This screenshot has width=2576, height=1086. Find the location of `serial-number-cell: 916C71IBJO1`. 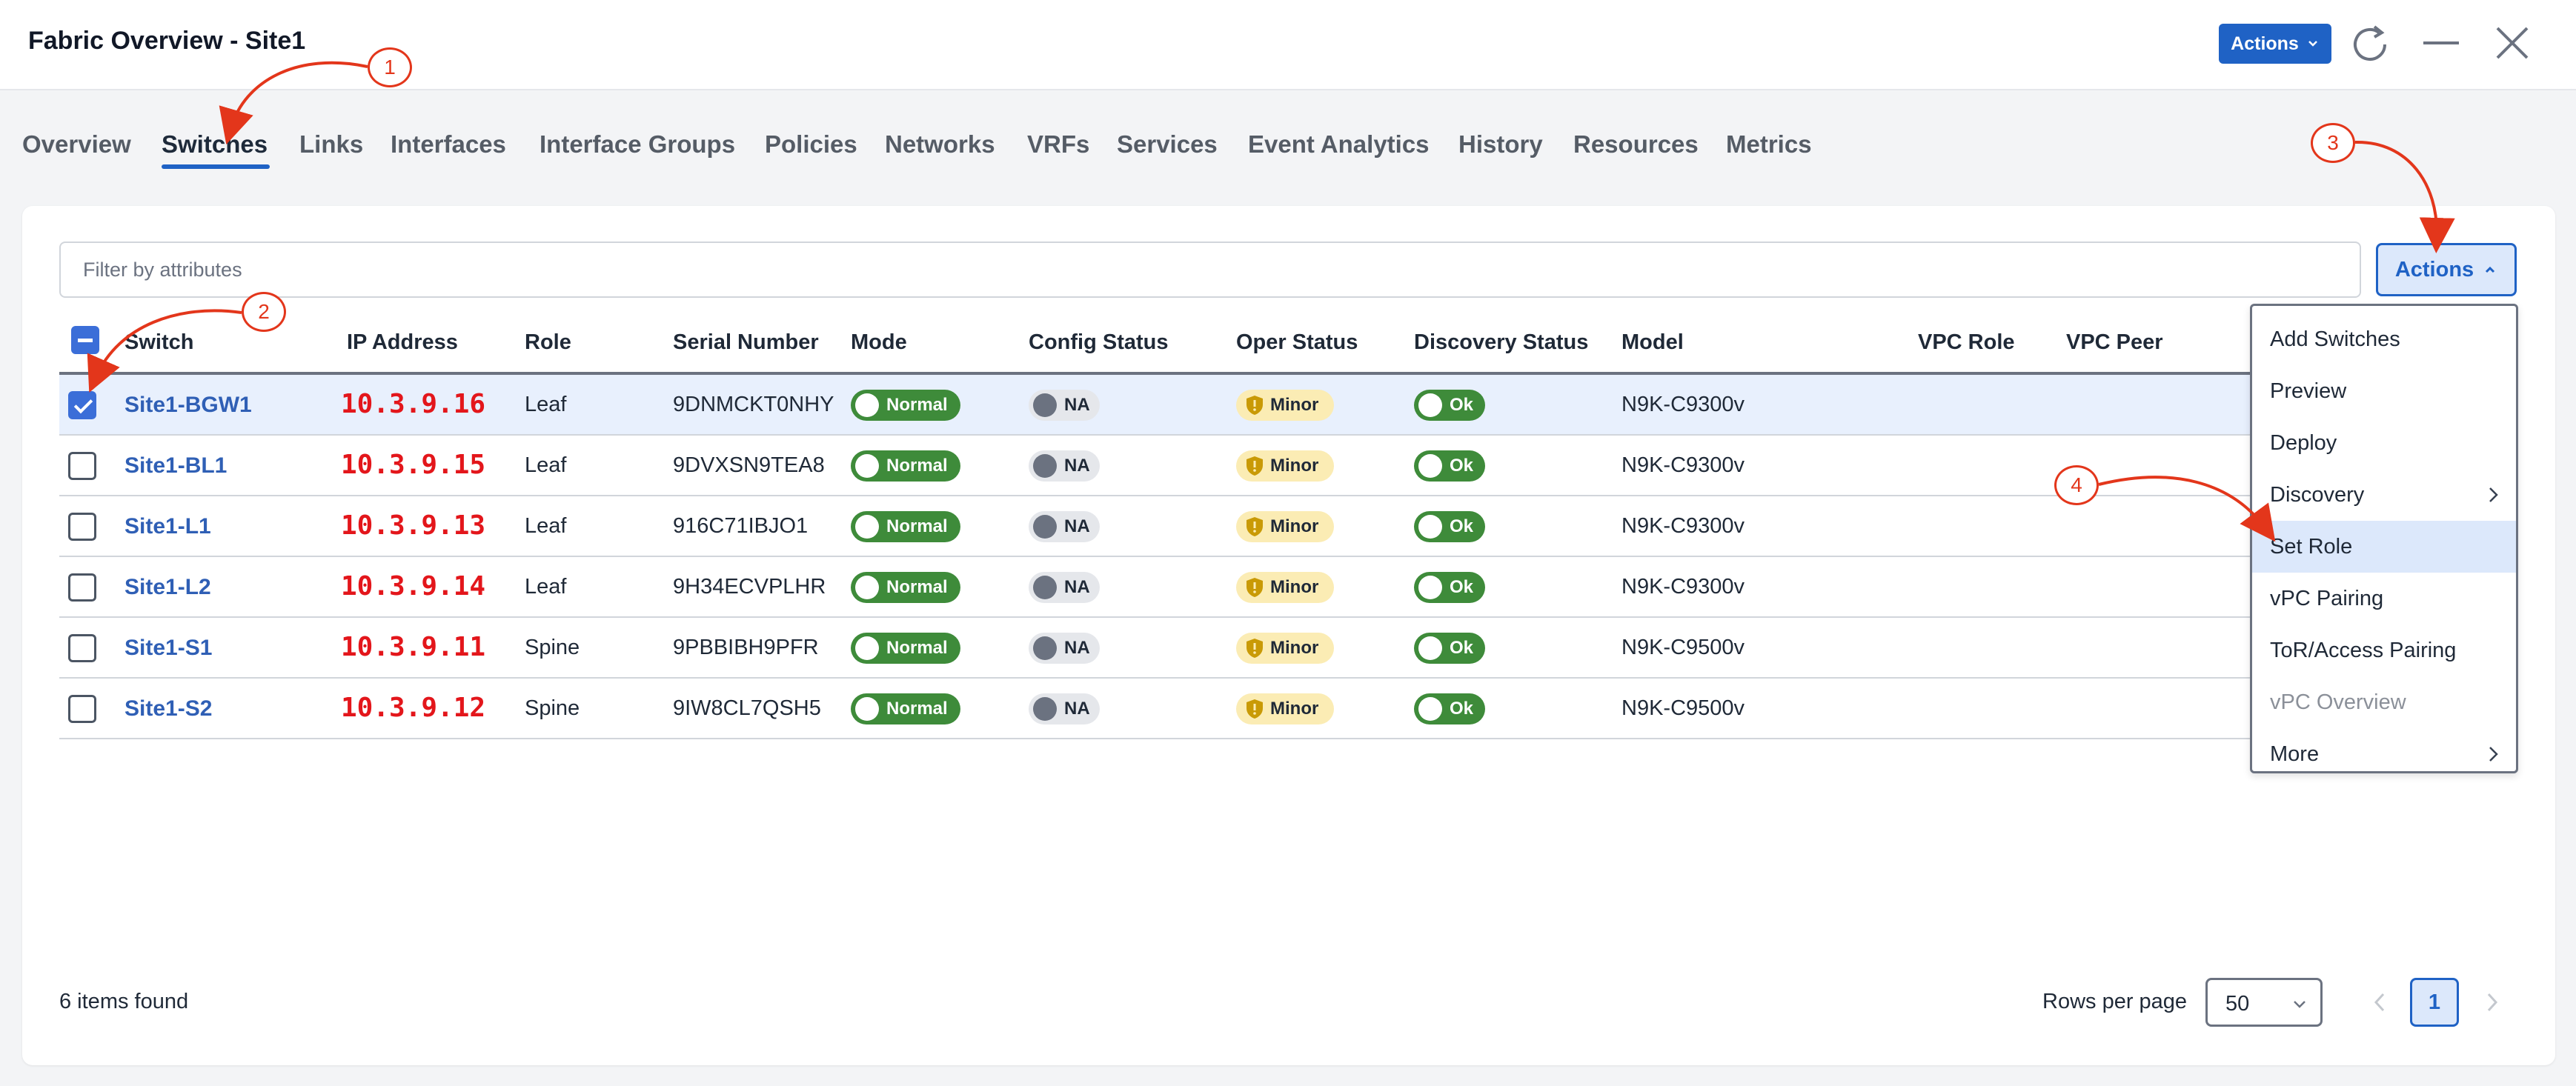

serial-number-cell: 916C71IBJO1 is located at coordinates (741, 526).